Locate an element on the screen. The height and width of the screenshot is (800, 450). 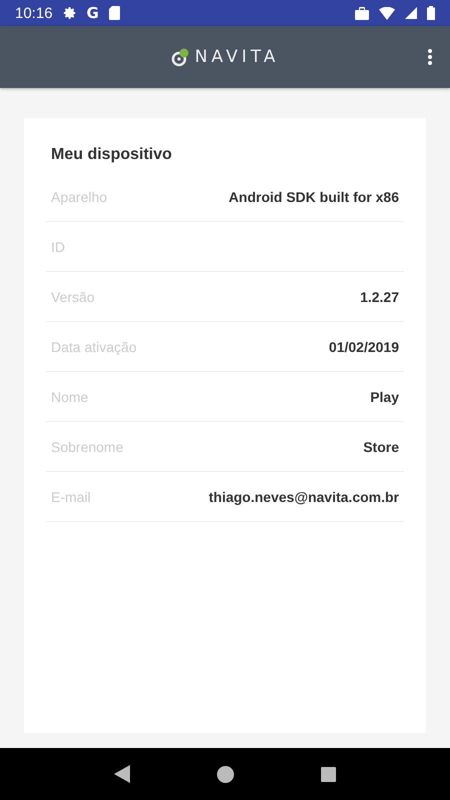
google-glyph: G is located at coordinates (92, 13).